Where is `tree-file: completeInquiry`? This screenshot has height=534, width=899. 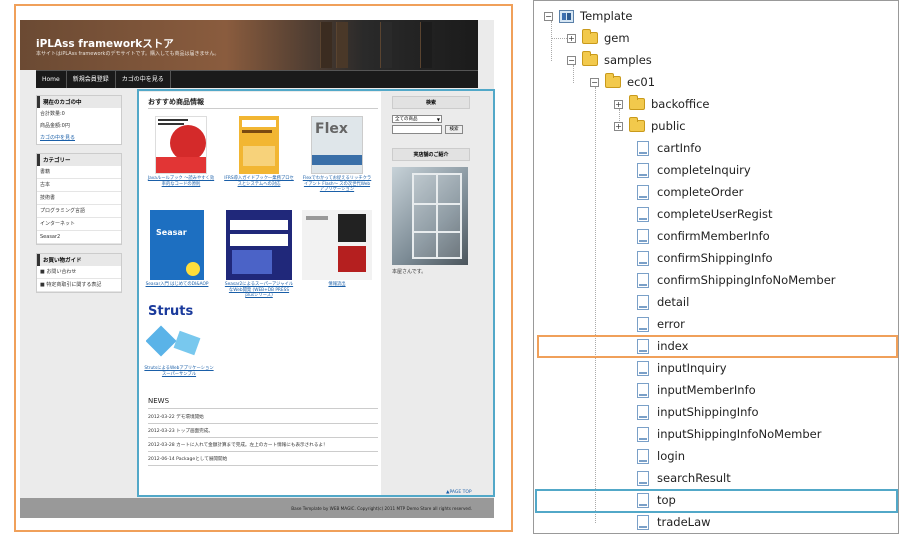 tree-file: completeInquiry is located at coordinates (694, 170).